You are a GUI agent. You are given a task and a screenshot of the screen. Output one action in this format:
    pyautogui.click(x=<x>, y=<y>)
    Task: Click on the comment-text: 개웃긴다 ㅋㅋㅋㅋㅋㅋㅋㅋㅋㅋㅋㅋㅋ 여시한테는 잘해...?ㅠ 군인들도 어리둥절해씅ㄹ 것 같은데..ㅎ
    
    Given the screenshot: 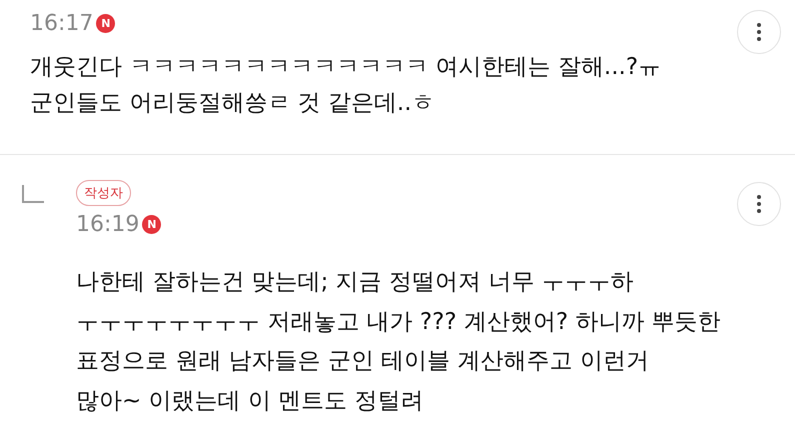 What is the action you would take?
    pyautogui.click(x=346, y=85)
    